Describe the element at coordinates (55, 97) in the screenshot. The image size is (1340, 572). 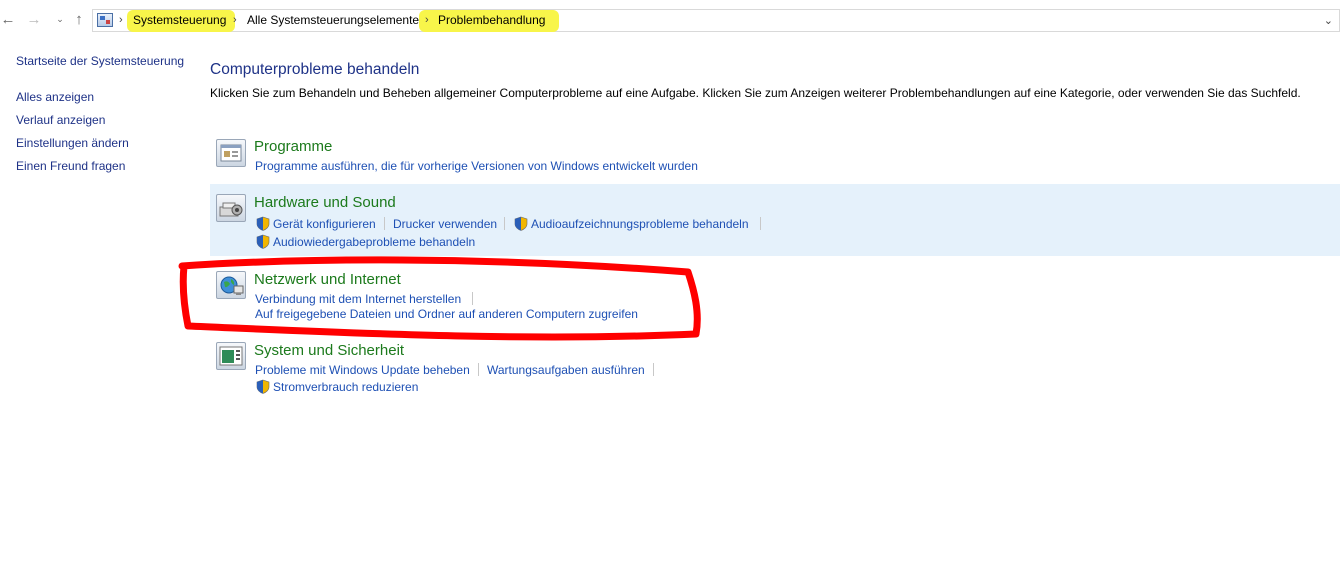
I see `sidebar-item-alles-anzeigen: Alles anzeigen` at that location.